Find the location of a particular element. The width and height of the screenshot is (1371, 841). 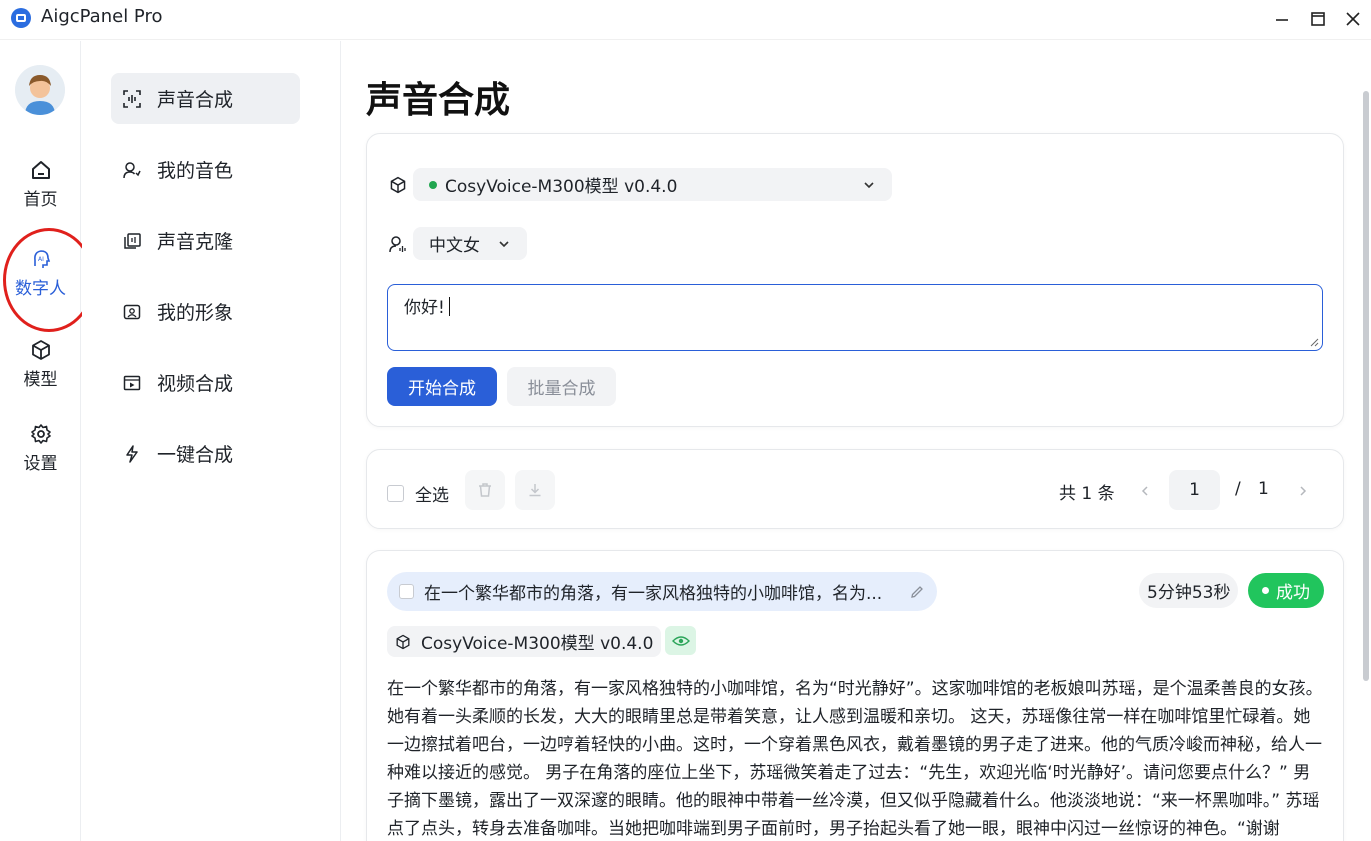

trash-icon is located at coordinates (485, 490).